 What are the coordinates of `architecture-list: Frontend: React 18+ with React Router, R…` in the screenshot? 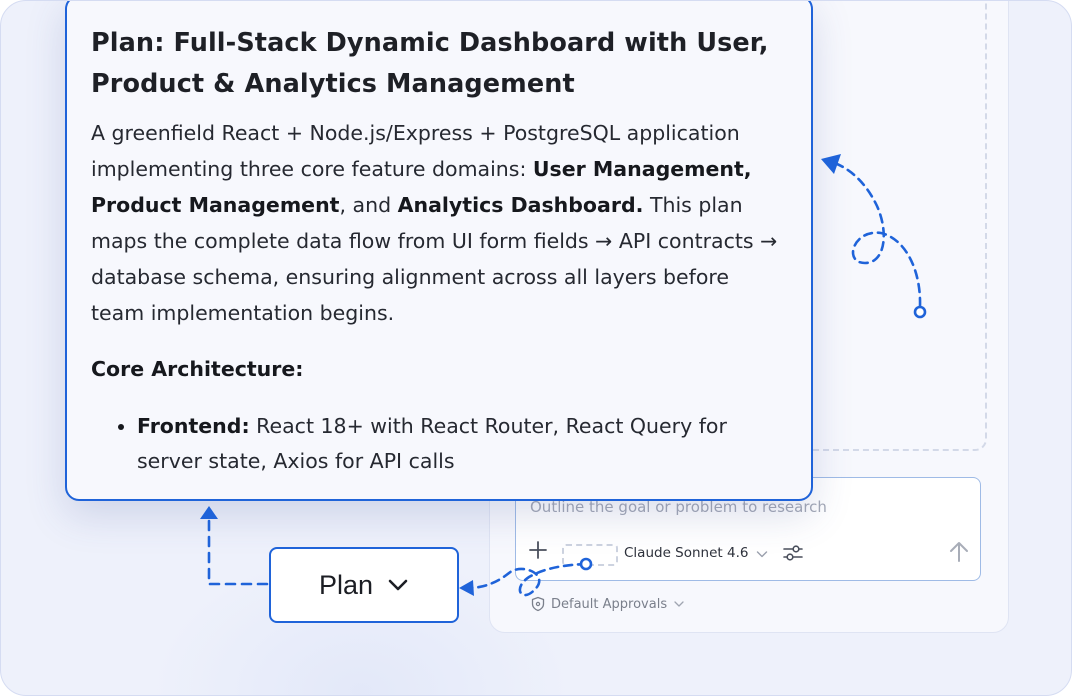 It's located at (439, 444).